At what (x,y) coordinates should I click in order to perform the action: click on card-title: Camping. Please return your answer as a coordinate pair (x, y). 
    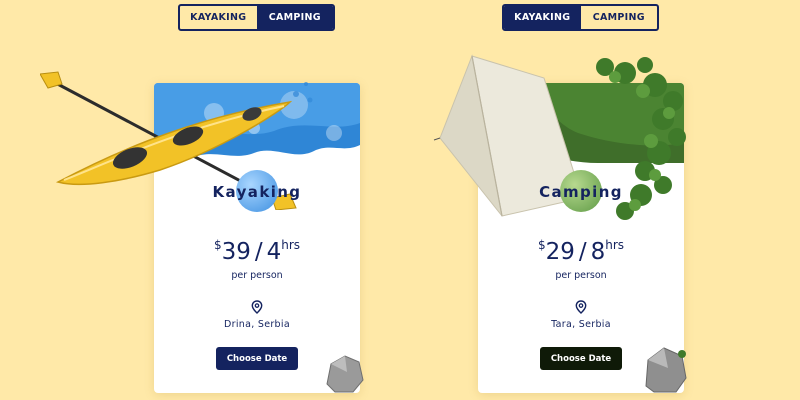
    Looking at the image, I should click on (581, 192).